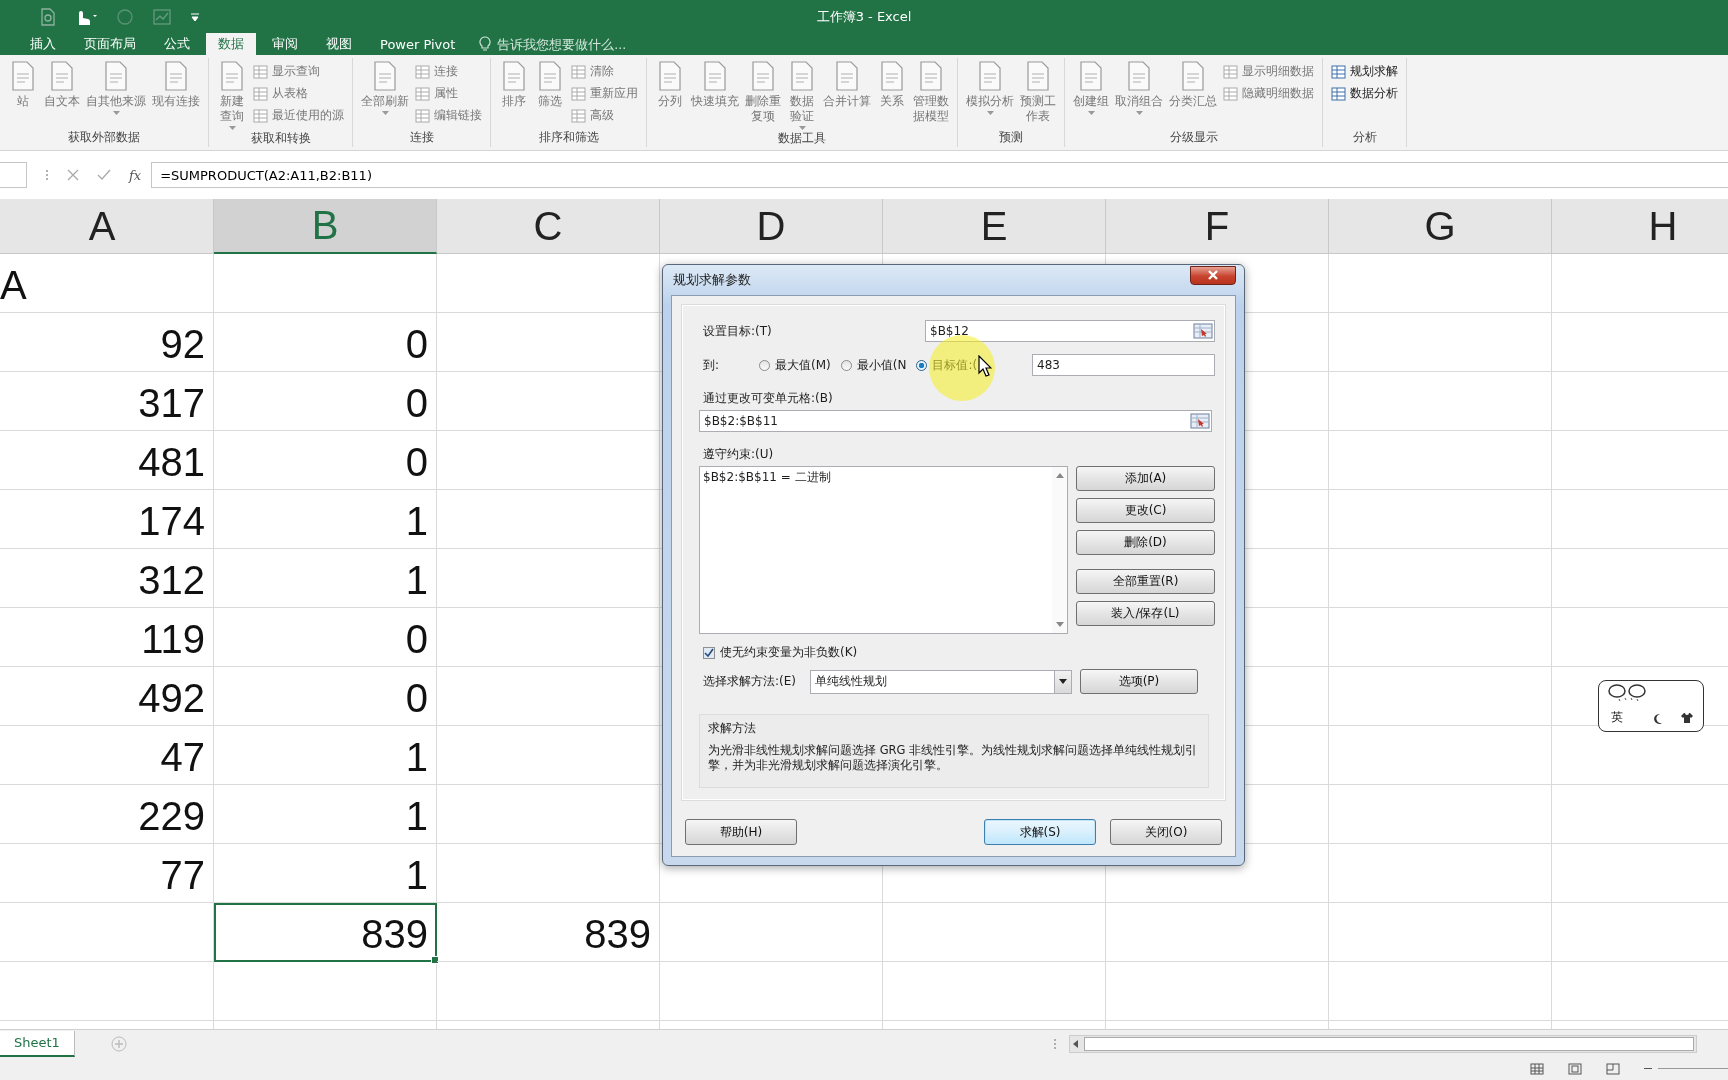  Describe the element at coordinates (107, 814) in the screenshot. I see `table-cell: 229` at that location.